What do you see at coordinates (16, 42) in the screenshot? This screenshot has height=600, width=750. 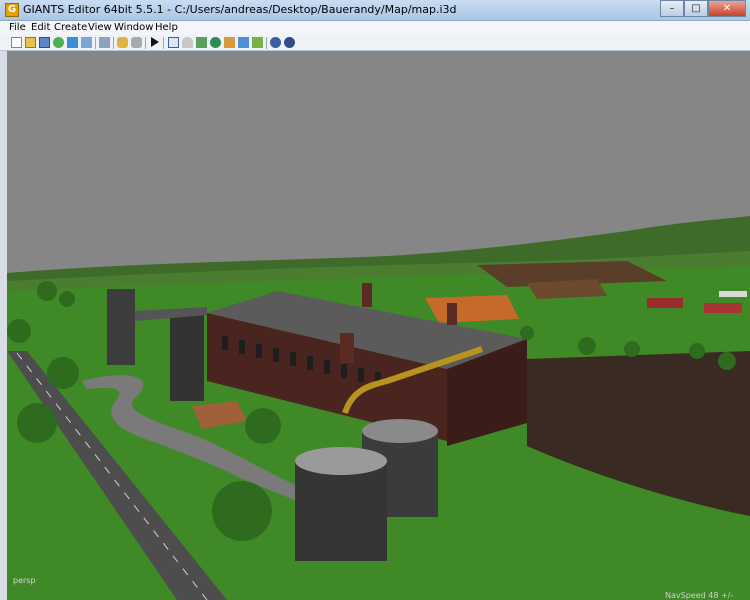 I see `new-file-icon` at bounding box center [16, 42].